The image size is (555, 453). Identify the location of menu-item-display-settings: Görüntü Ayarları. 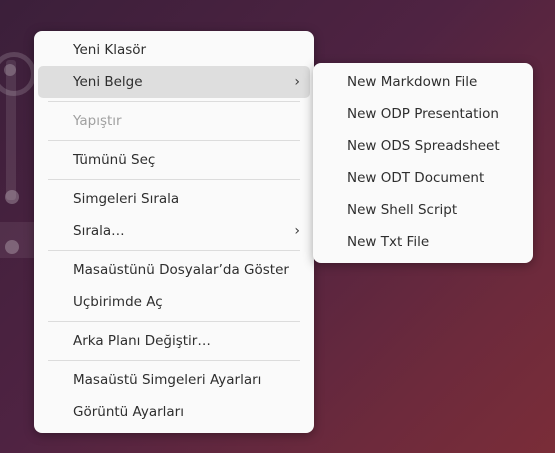
(174, 412).